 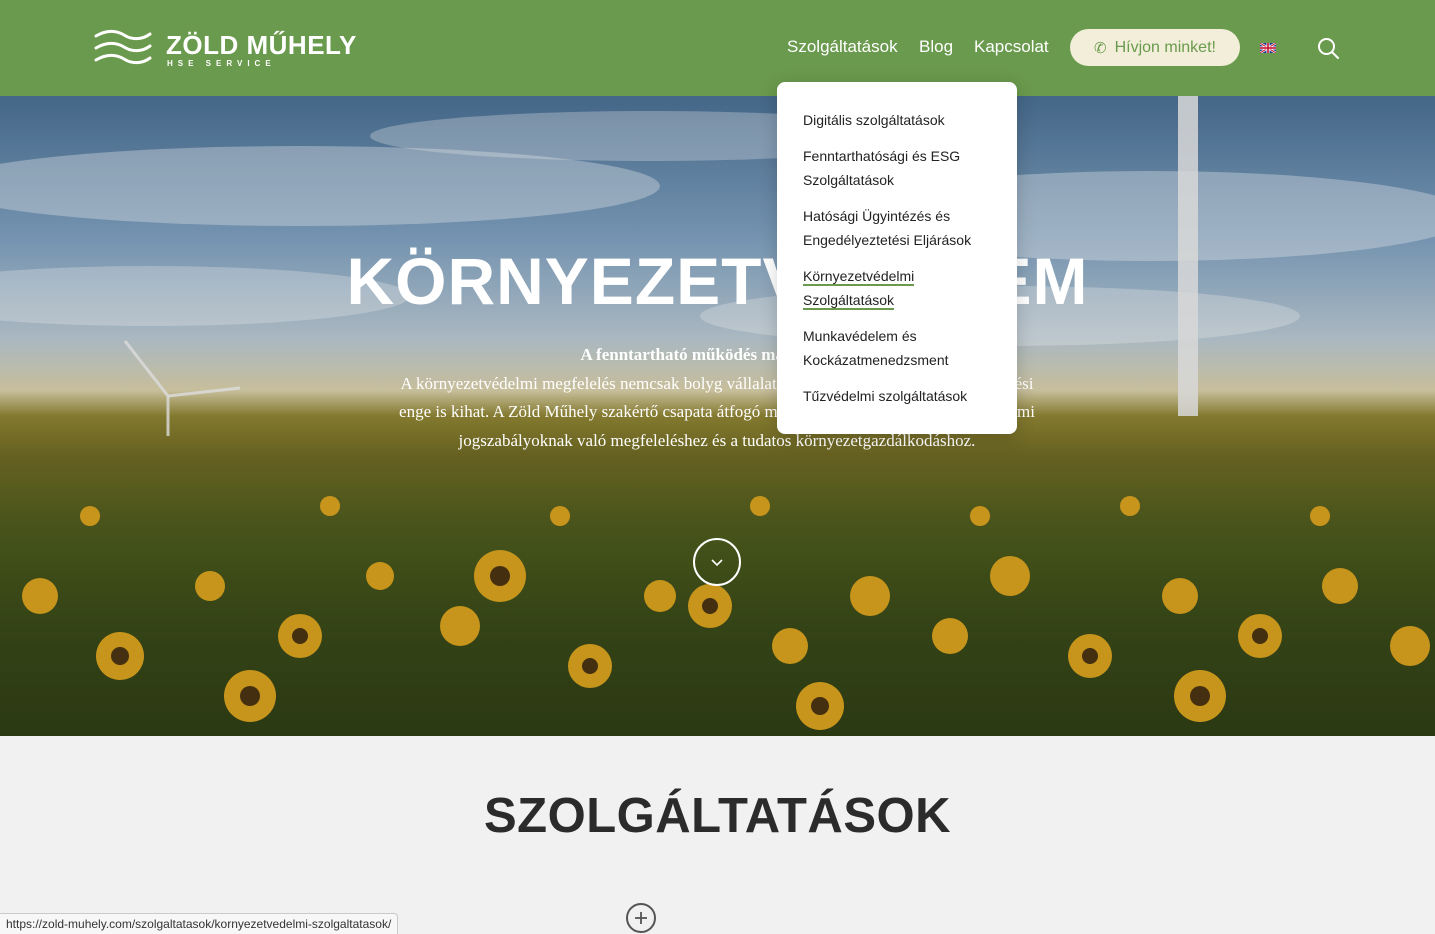 What do you see at coordinates (842, 47) in the screenshot?
I see `nav-services: Szolgáltatások` at bounding box center [842, 47].